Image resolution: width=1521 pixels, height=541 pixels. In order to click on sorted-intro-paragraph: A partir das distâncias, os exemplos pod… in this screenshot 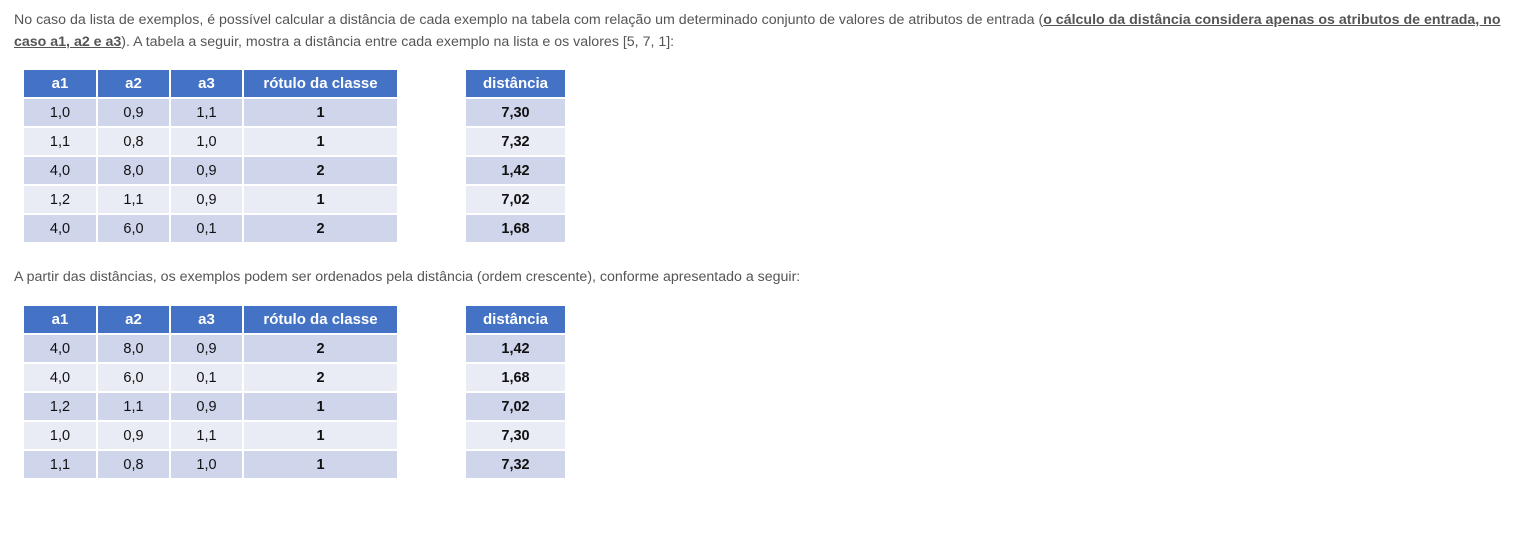, I will do `click(407, 277)`.